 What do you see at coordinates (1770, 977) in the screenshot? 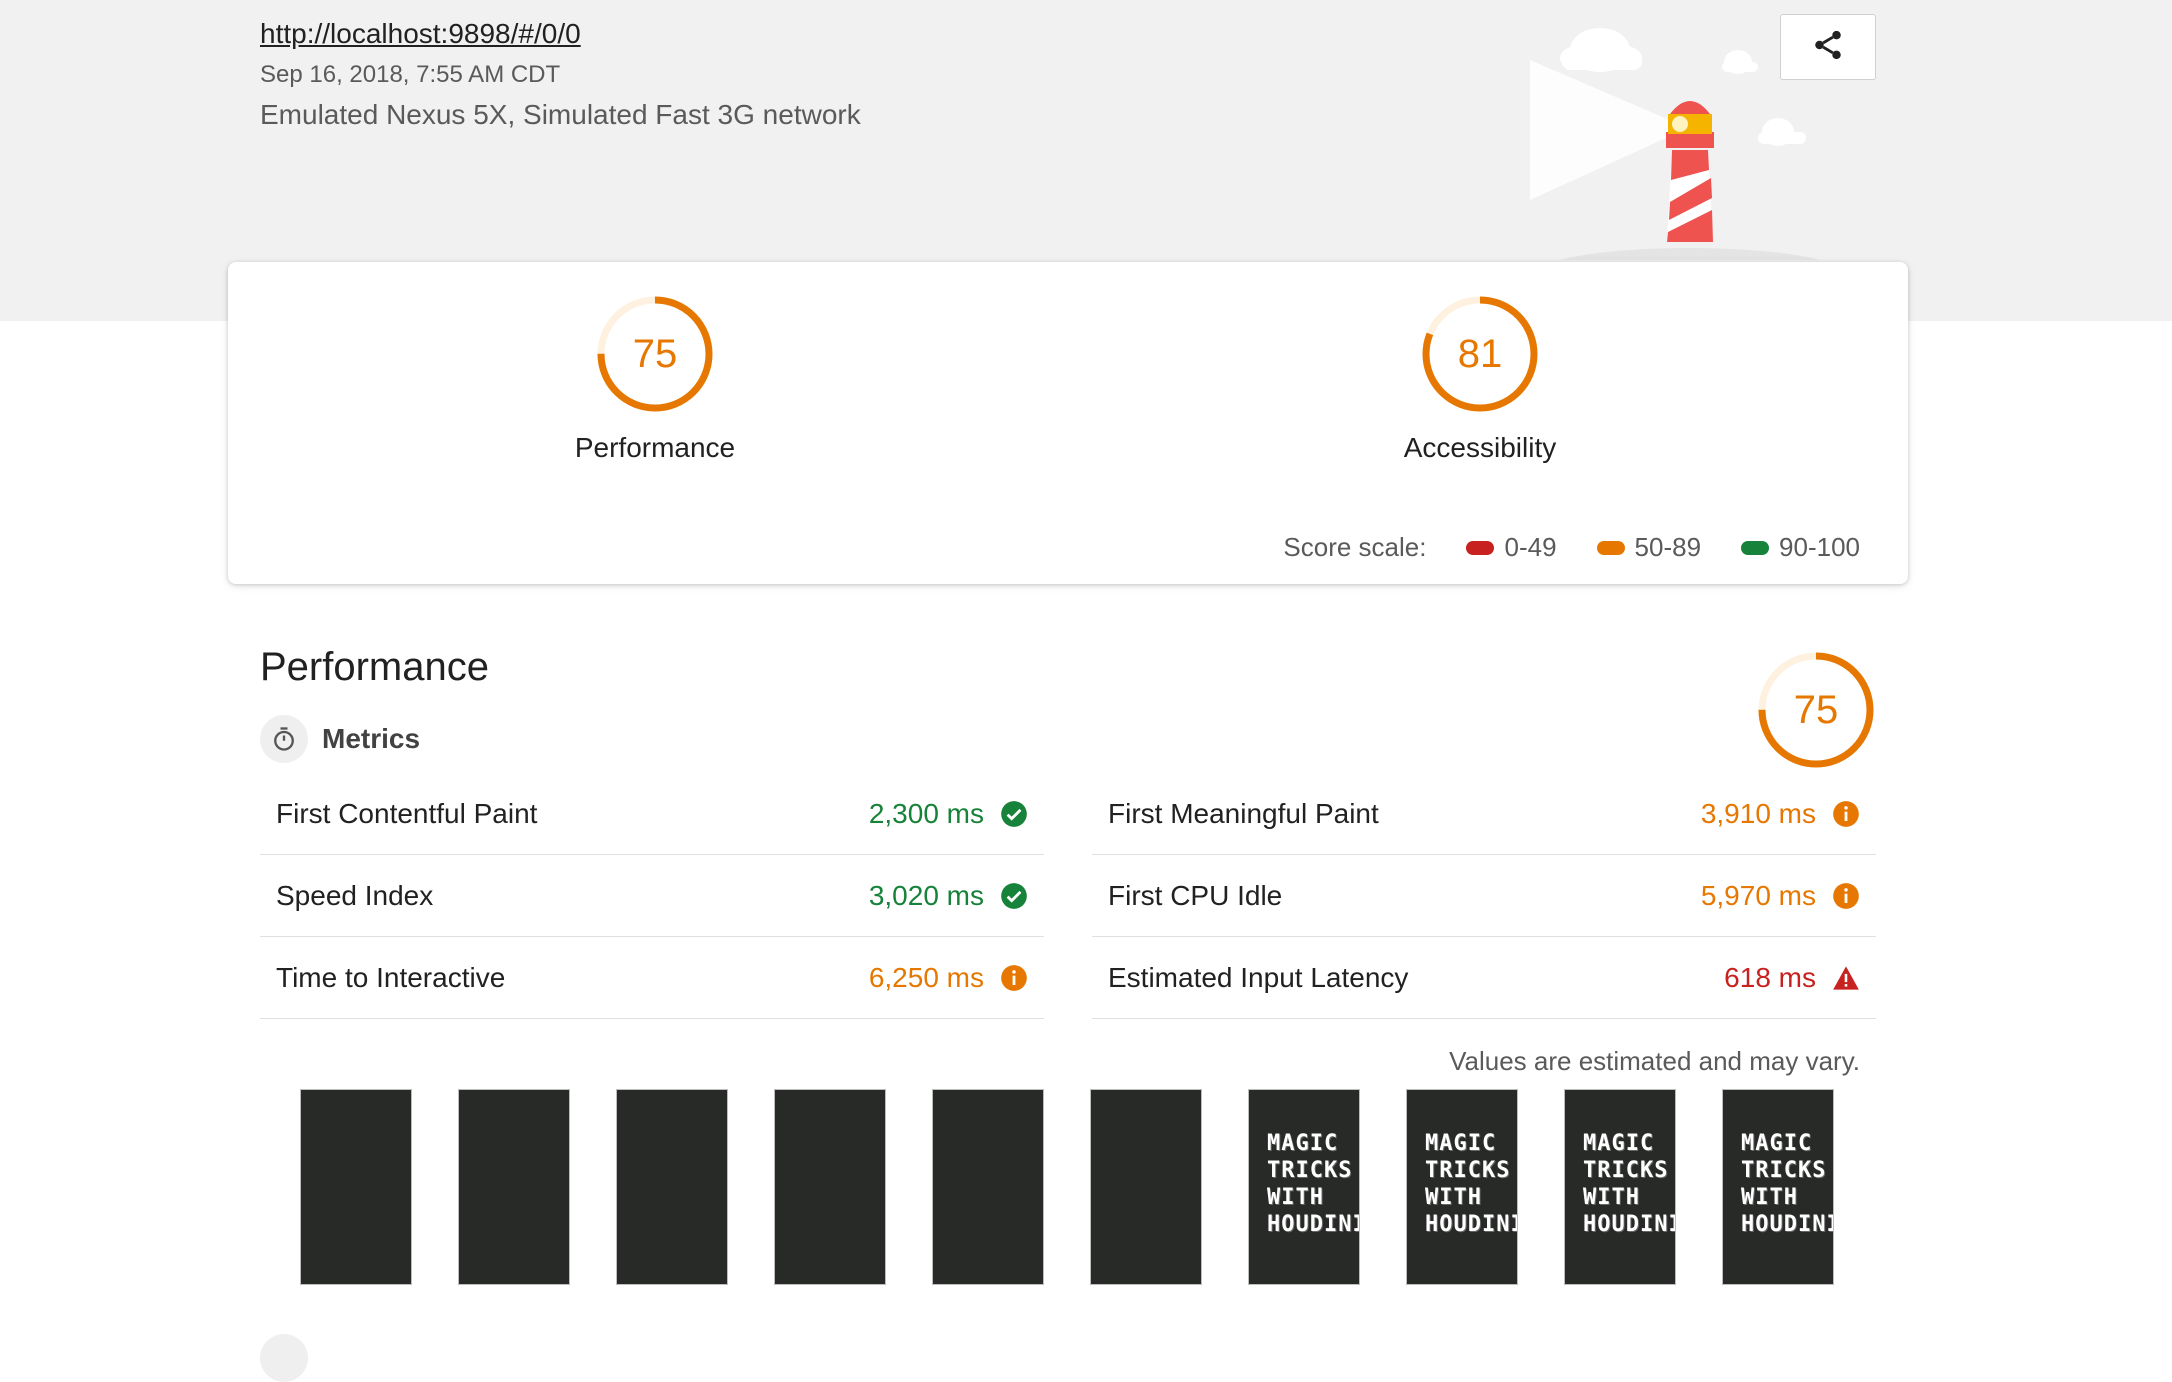
I see `metric-value: 618 ms` at bounding box center [1770, 977].